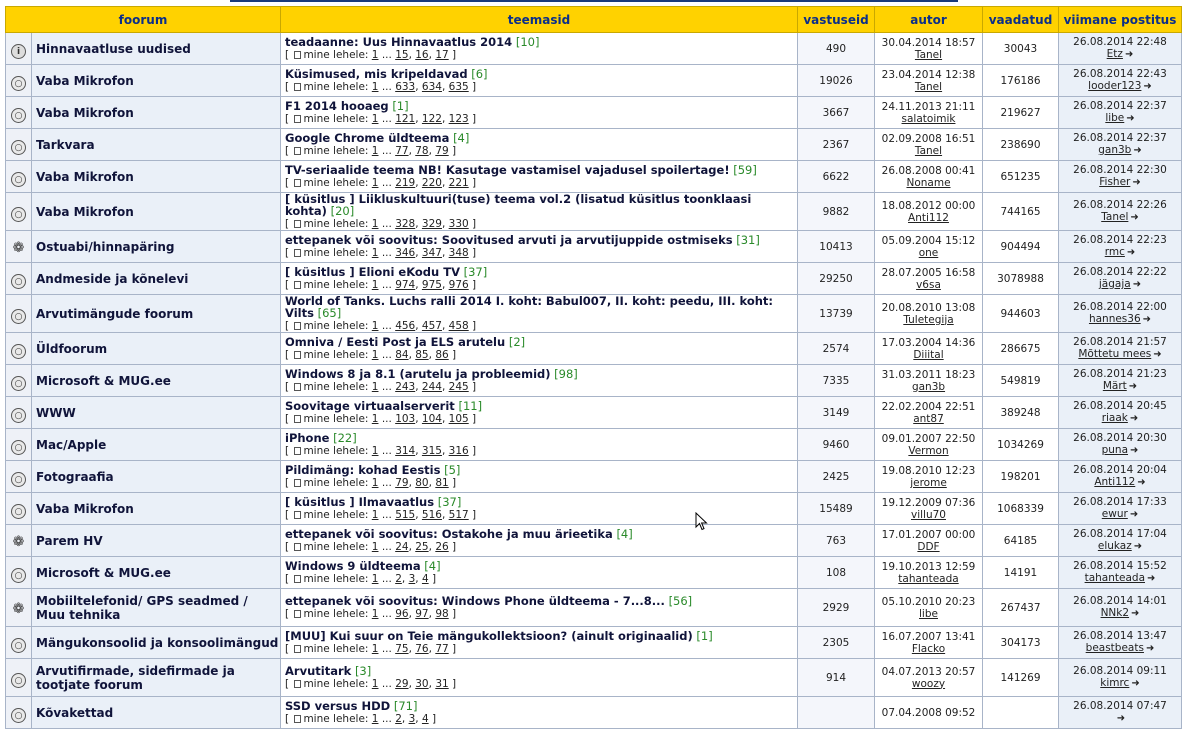  Describe the element at coordinates (156, 412) in the screenshot. I see `forum-name: WWW` at that location.